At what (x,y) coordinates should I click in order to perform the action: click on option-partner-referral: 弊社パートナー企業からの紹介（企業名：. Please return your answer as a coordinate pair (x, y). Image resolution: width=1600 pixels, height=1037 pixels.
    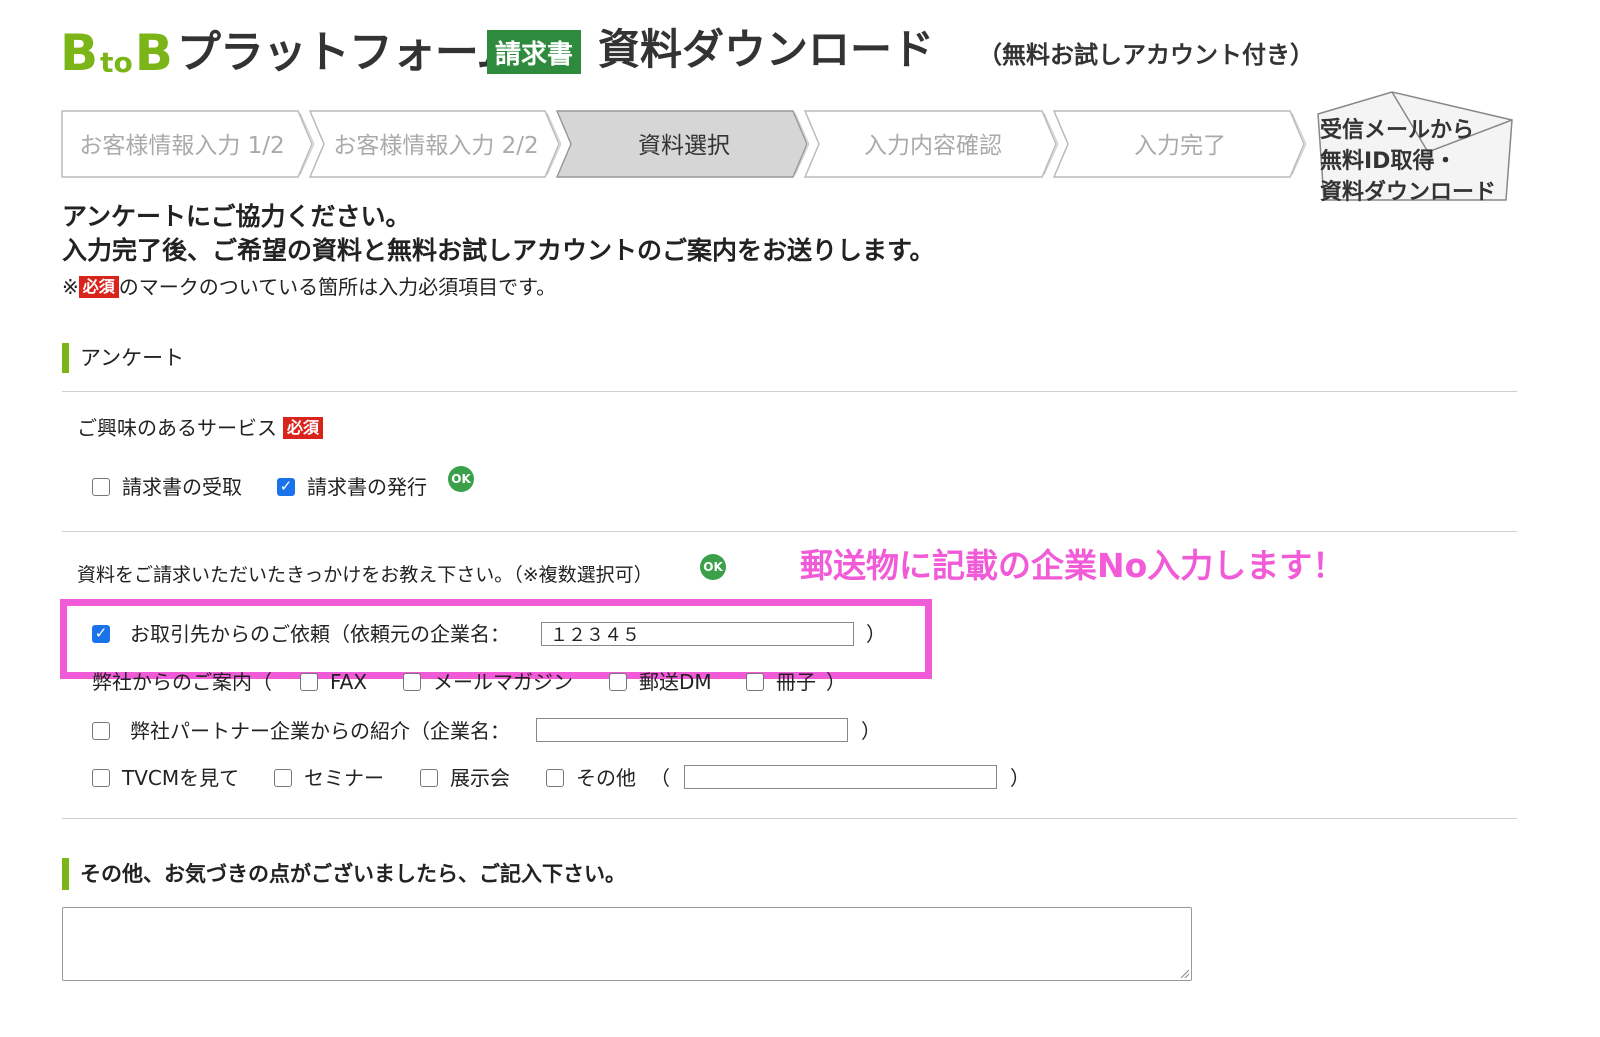
    Looking at the image, I should click on (320, 731).